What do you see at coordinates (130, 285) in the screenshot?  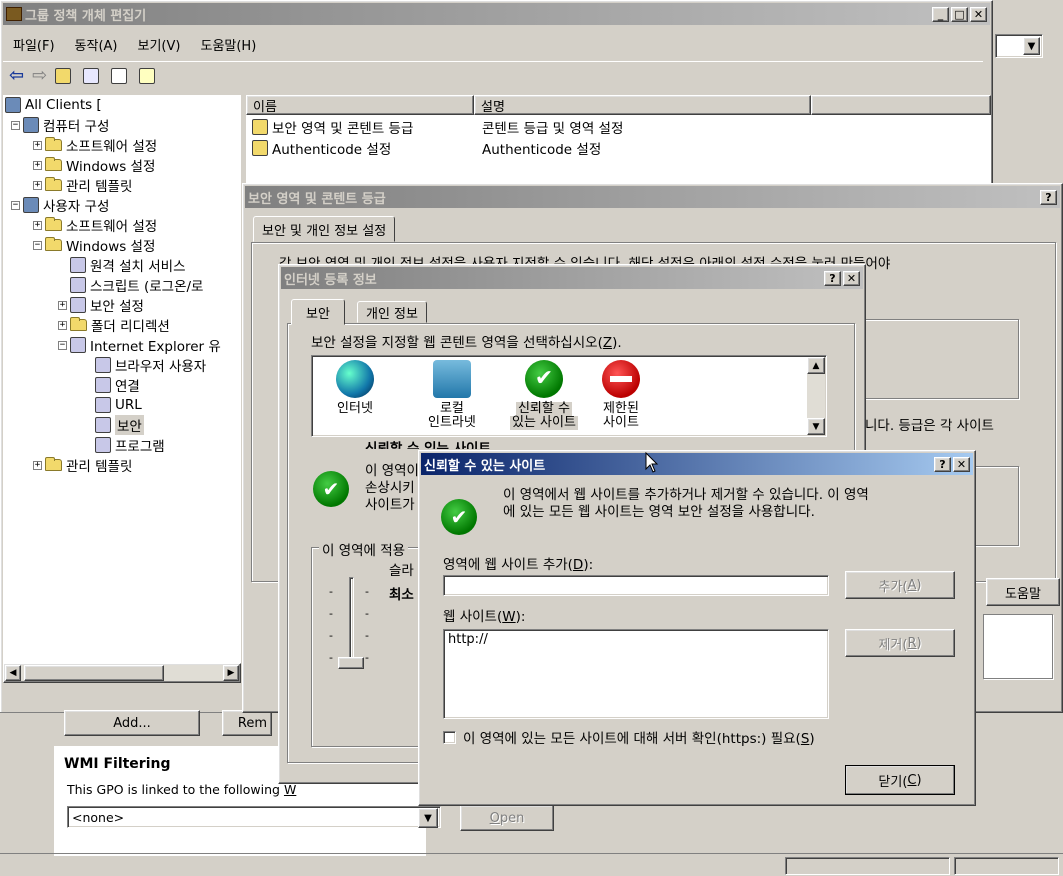 I see `tree-item: 스크립트 (로그온/로` at bounding box center [130, 285].